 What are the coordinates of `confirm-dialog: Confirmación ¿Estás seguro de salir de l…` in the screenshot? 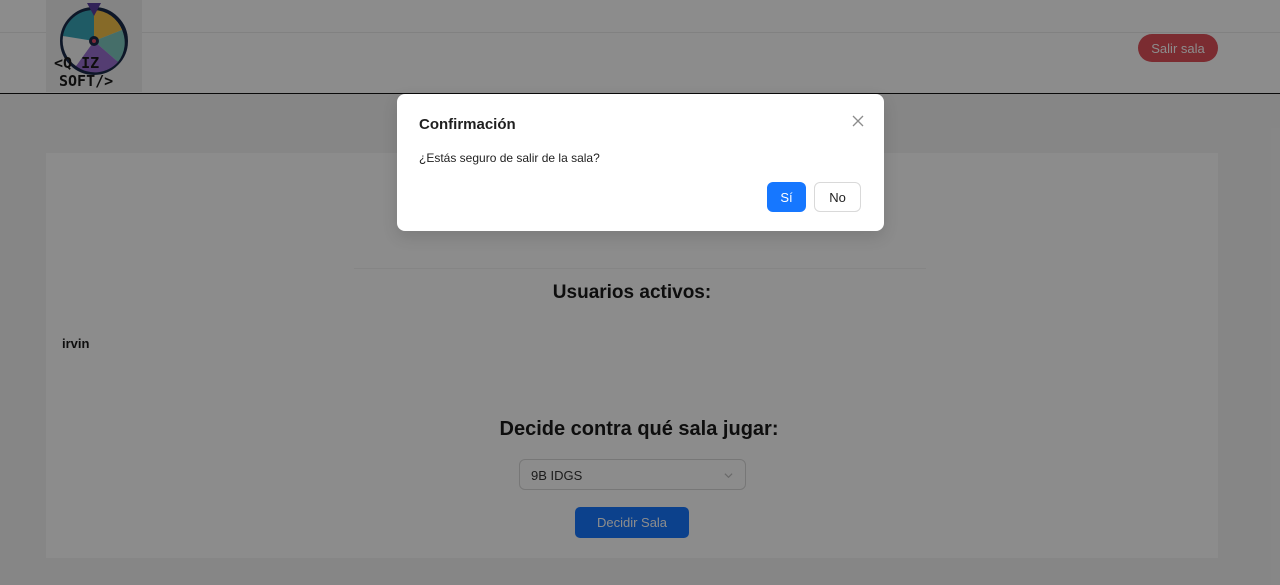 It's located at (640, 162).